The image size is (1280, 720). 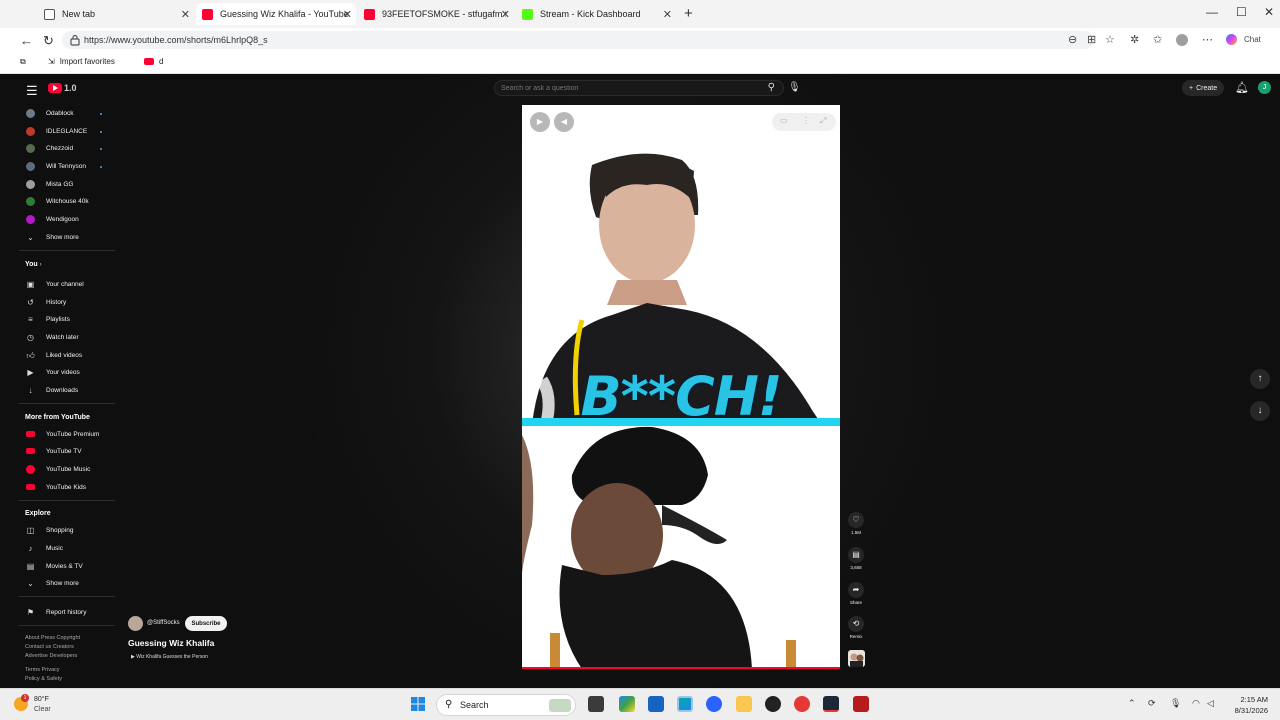 What do you see at coordinates (23, 62) in the screenshot?
I see `collections-icon: ⧉` at bounding box center [23, 62].